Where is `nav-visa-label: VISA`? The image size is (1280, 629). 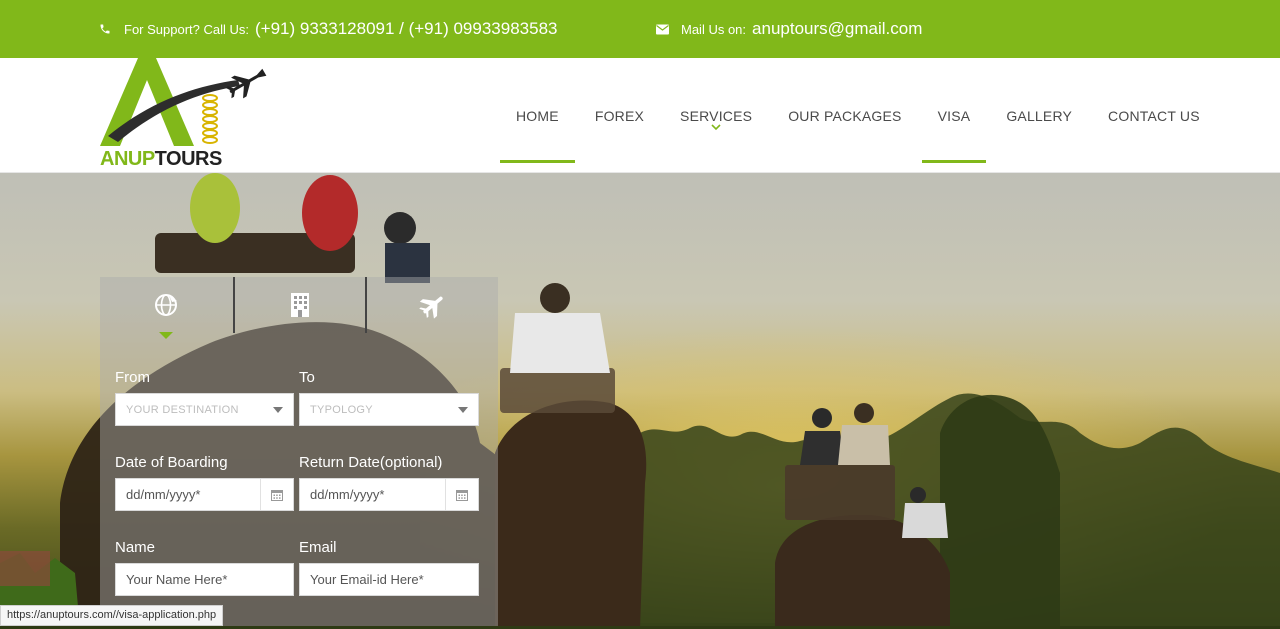 nav-visa-label: VISA is located at coordinates (954, 115).